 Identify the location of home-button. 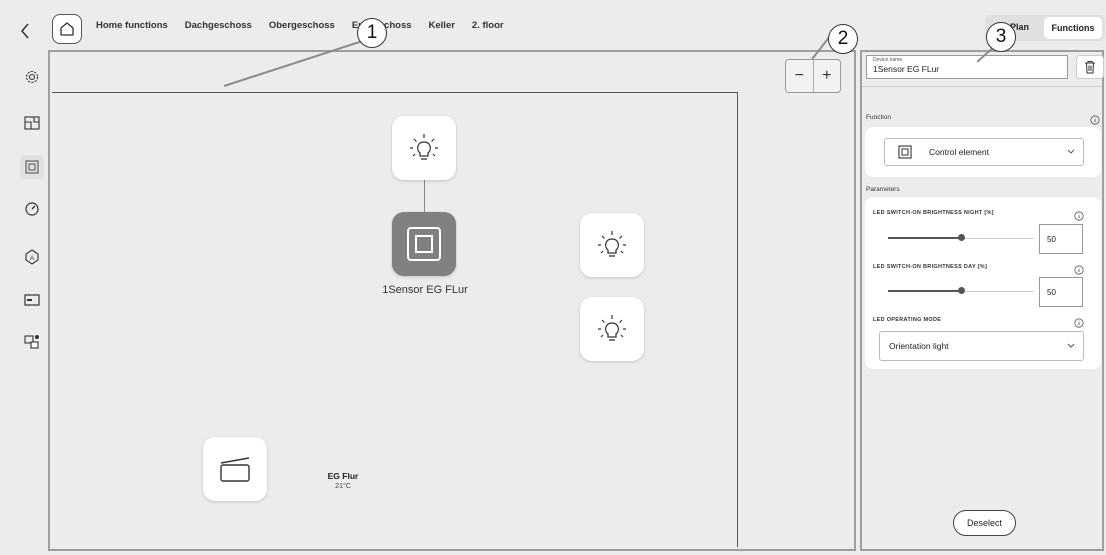
(67, 29).